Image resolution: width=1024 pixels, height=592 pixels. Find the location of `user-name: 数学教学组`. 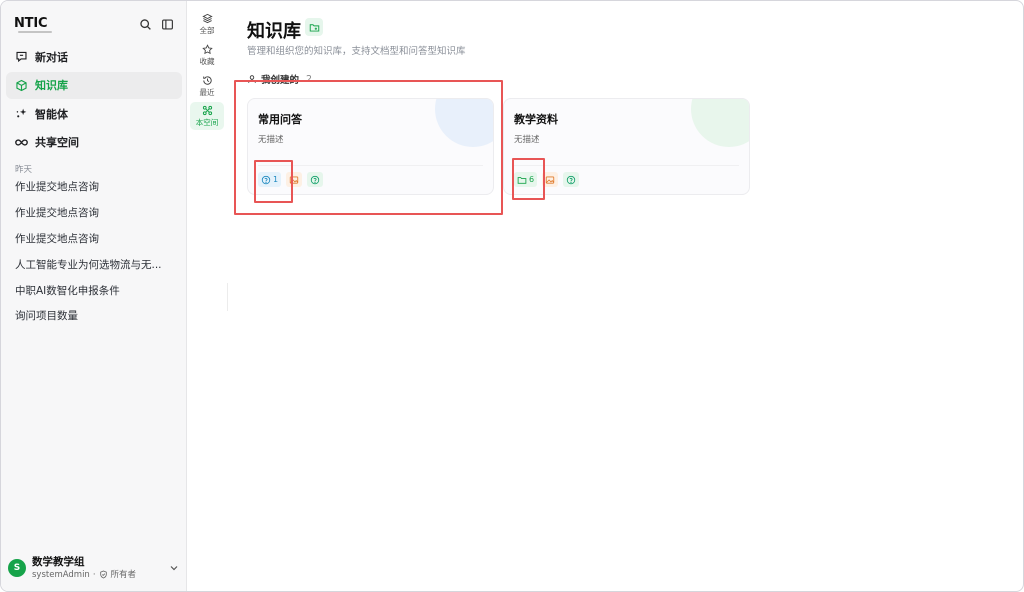

user-name: 数学教学组 is located at coordinates (58, 561).